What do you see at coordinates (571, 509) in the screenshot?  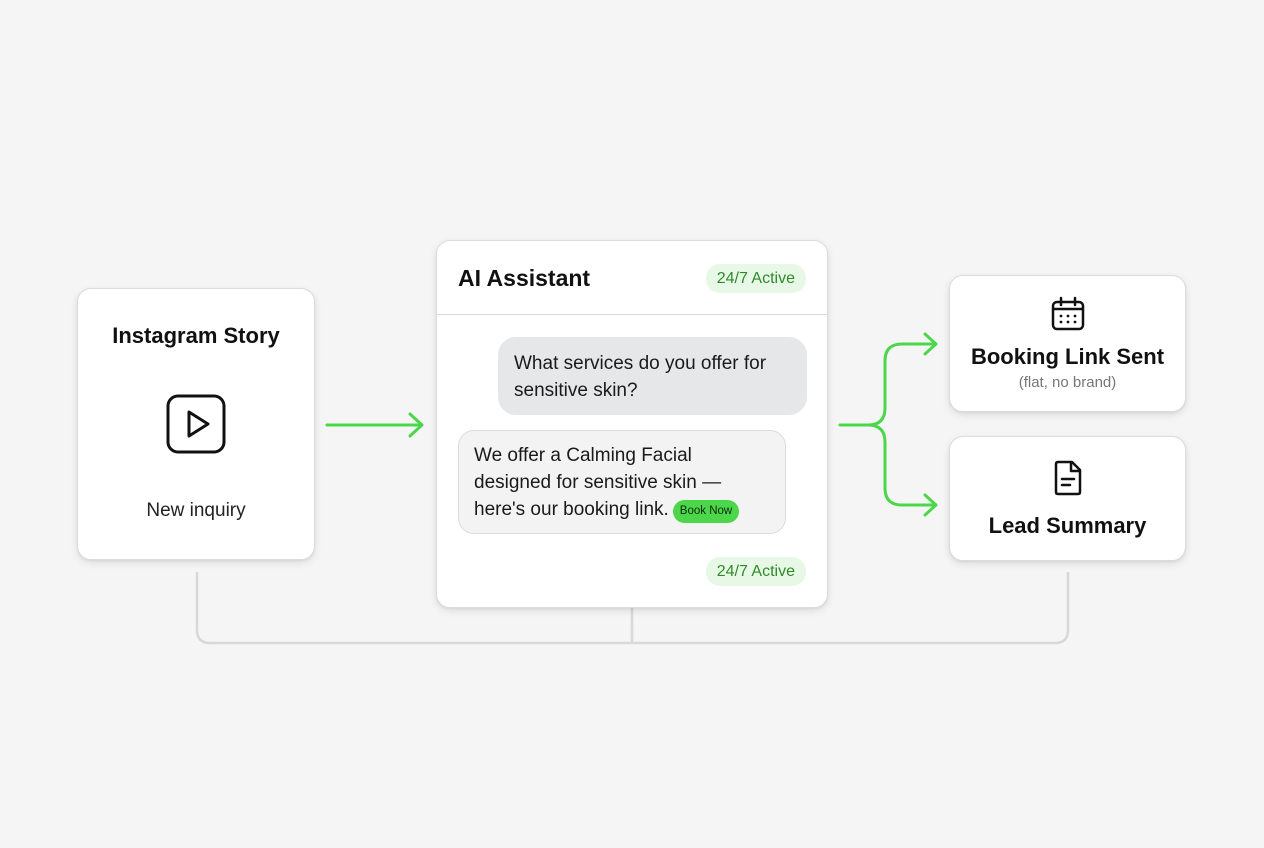 I see `assistant-message-line: here's our booking link.` at bounding box center [571, 509].